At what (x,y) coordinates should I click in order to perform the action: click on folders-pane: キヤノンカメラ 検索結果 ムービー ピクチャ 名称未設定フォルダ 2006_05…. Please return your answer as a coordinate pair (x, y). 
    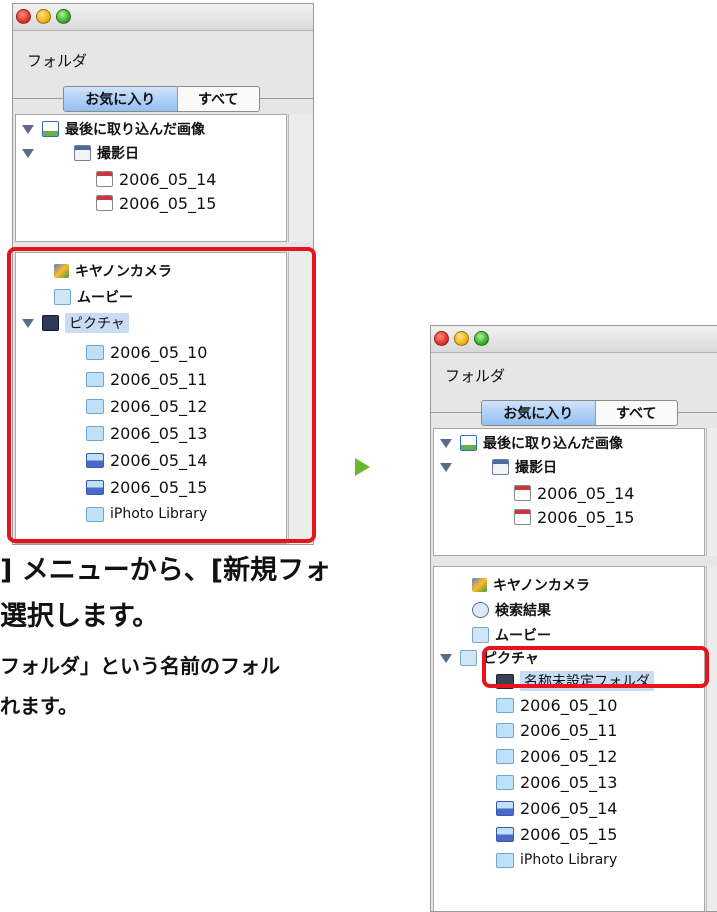
    Looking at the image, I should click on (569, 738).